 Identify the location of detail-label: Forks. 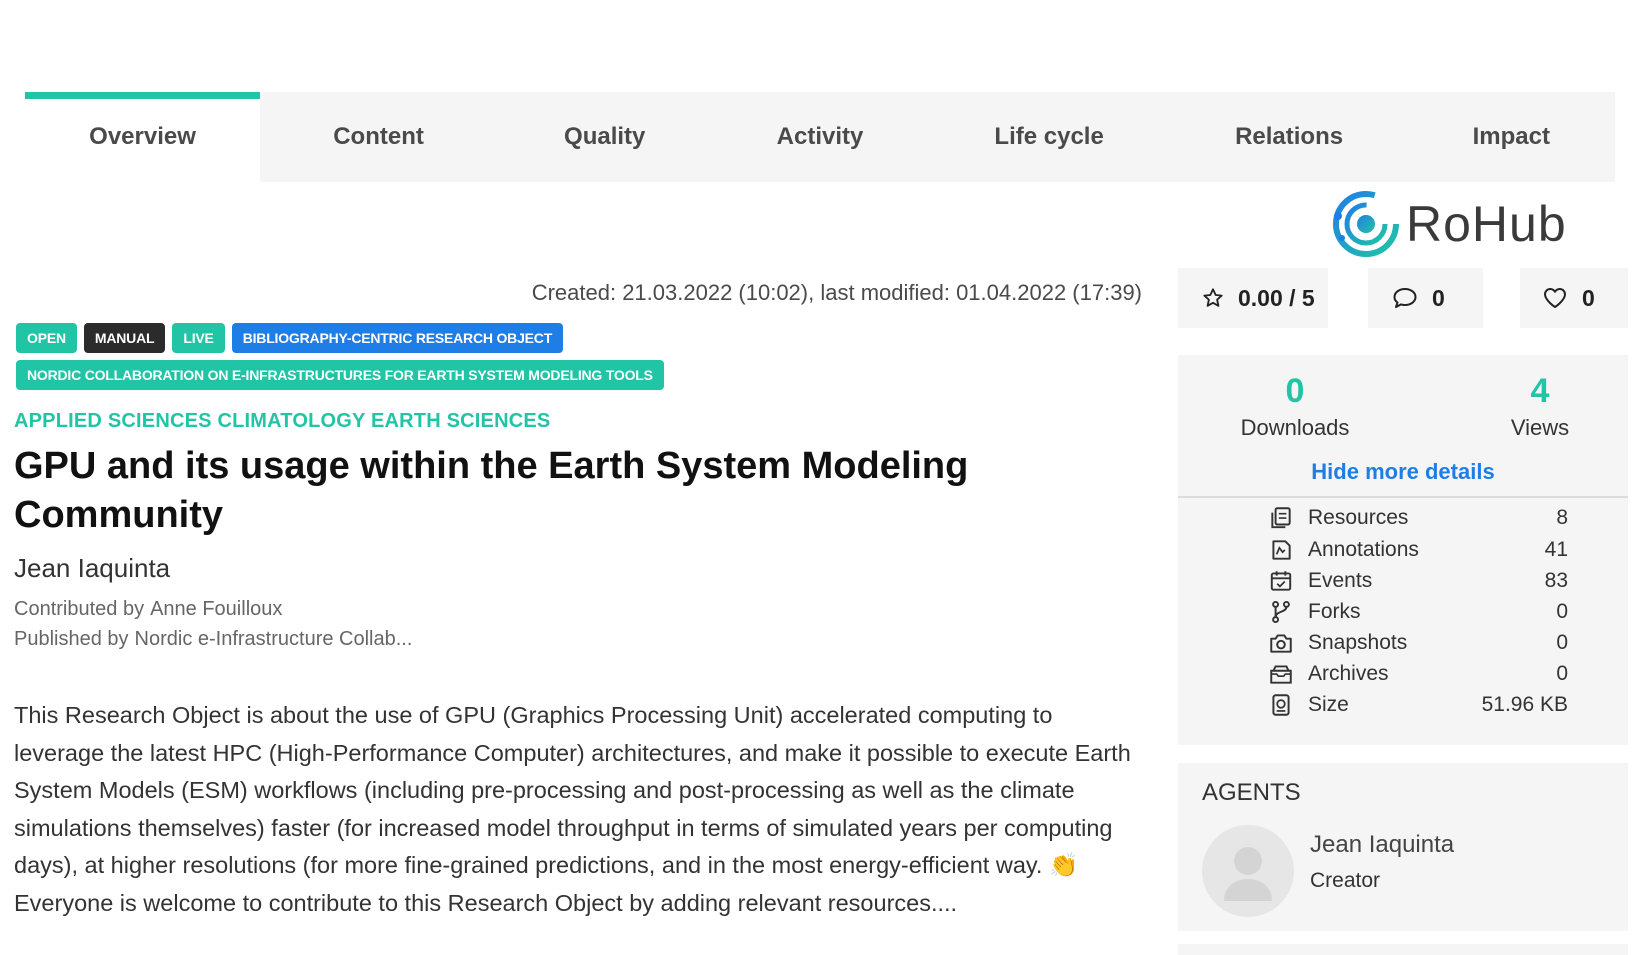
(1334, 611).